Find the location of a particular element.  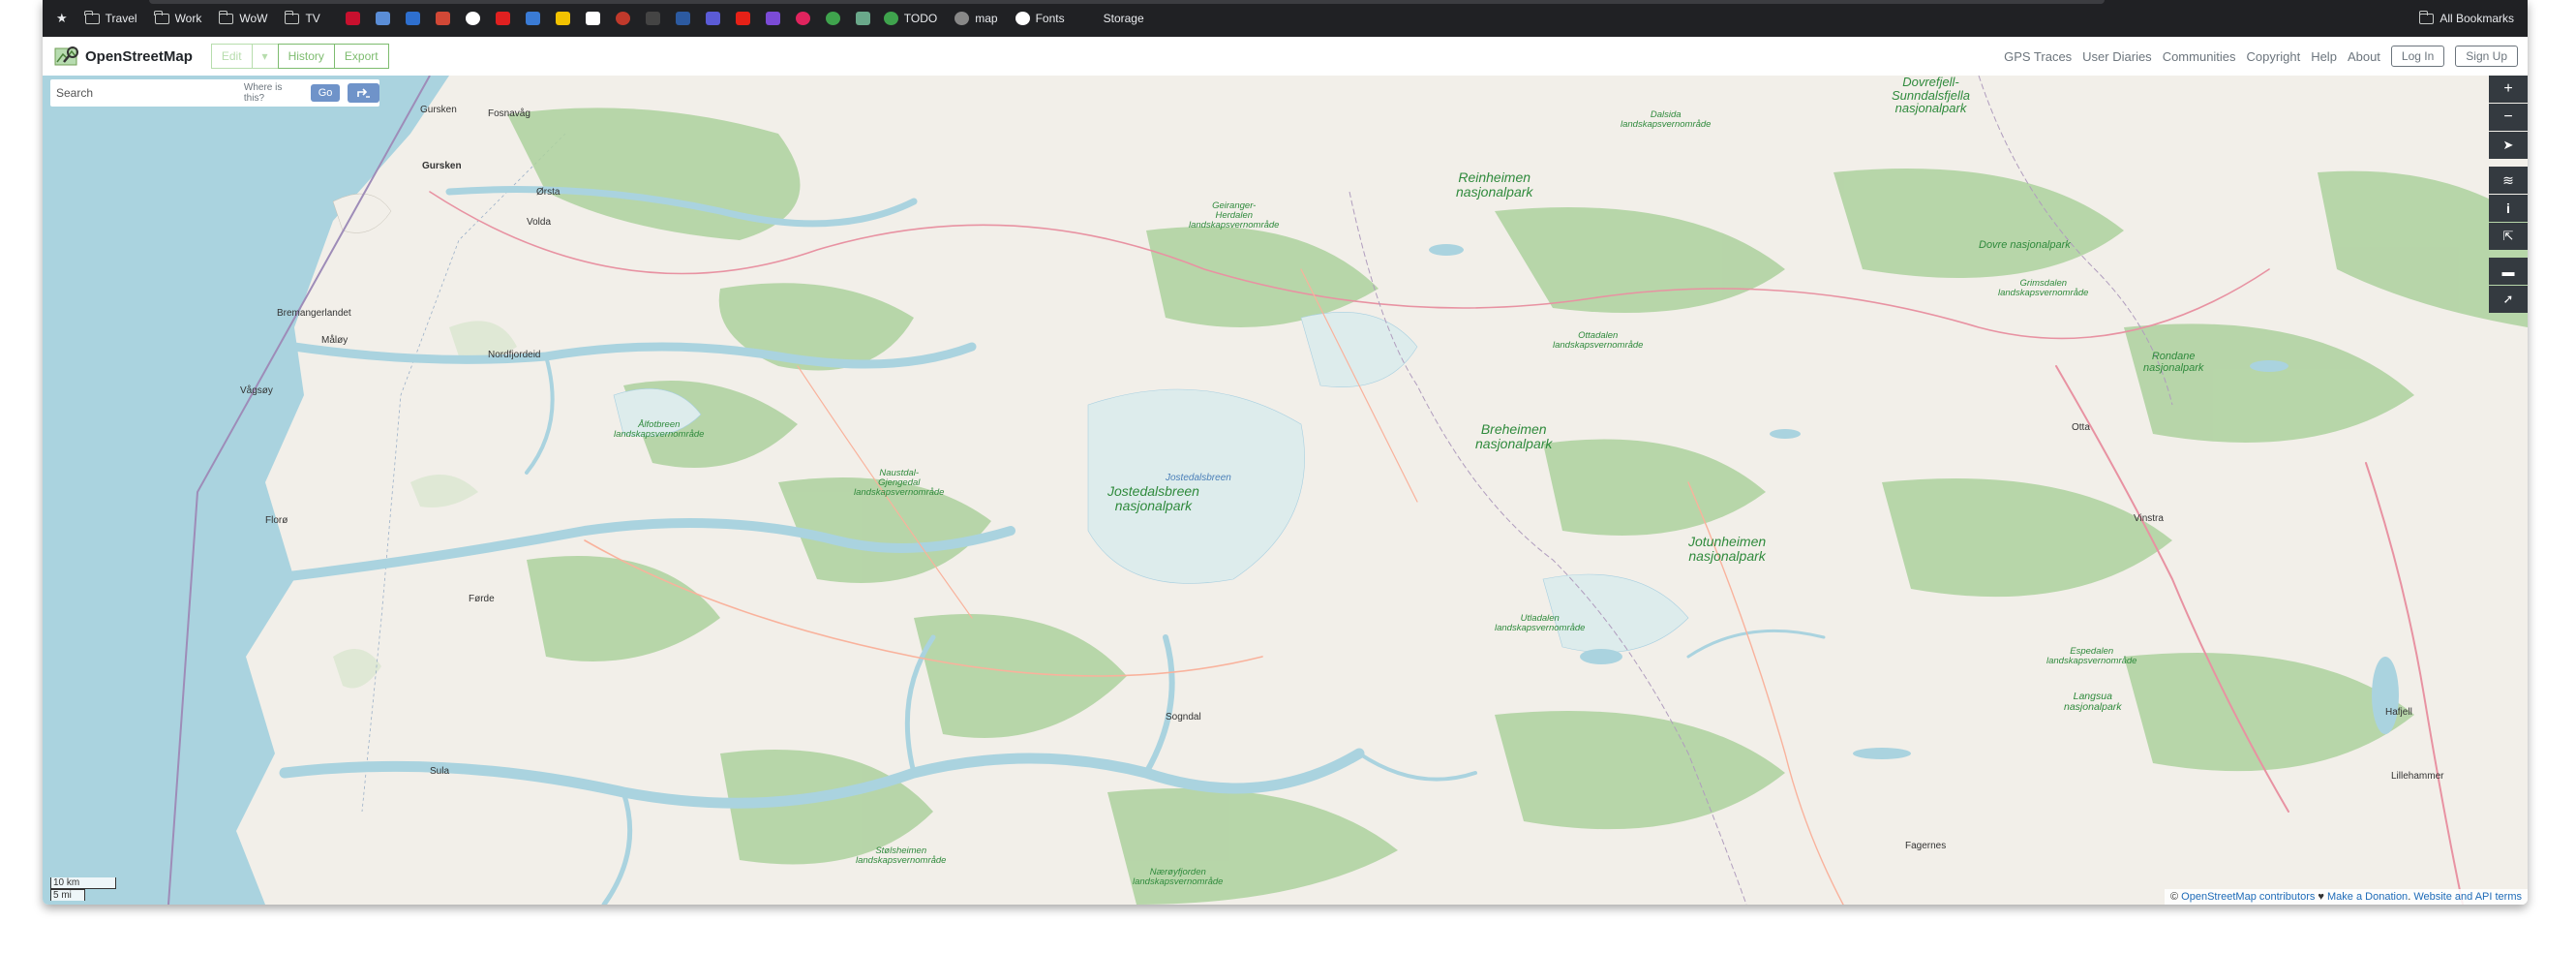

github-icon is located at coordinates (1023, 19).